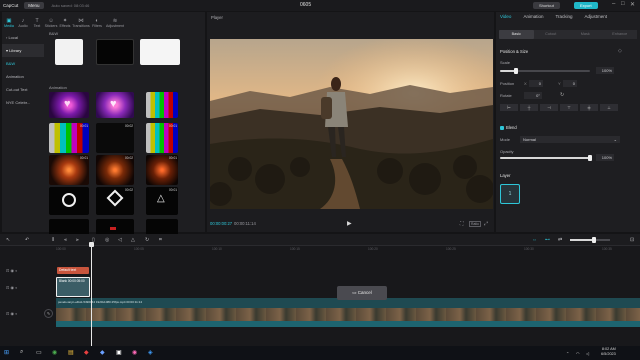 Image resolution: width=640 pixels, height=360 pixels. What do you see at coordinates (486, 224) in the screenshot?
I see `fullscreen-icon: ⤢` at bounding box center [486, 224].